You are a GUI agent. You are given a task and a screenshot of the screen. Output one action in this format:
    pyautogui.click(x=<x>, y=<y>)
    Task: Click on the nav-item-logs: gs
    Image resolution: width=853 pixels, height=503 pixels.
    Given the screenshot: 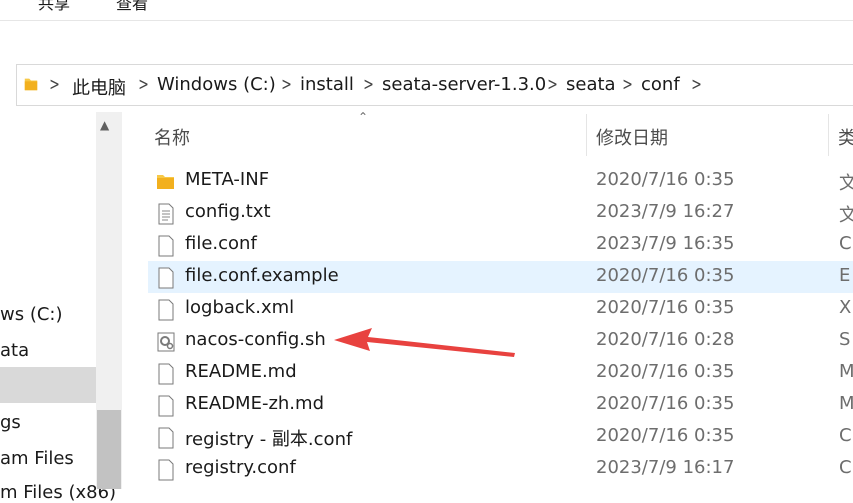 What is the action you would take?
    pyautogui.click(x=10, y=422)
    